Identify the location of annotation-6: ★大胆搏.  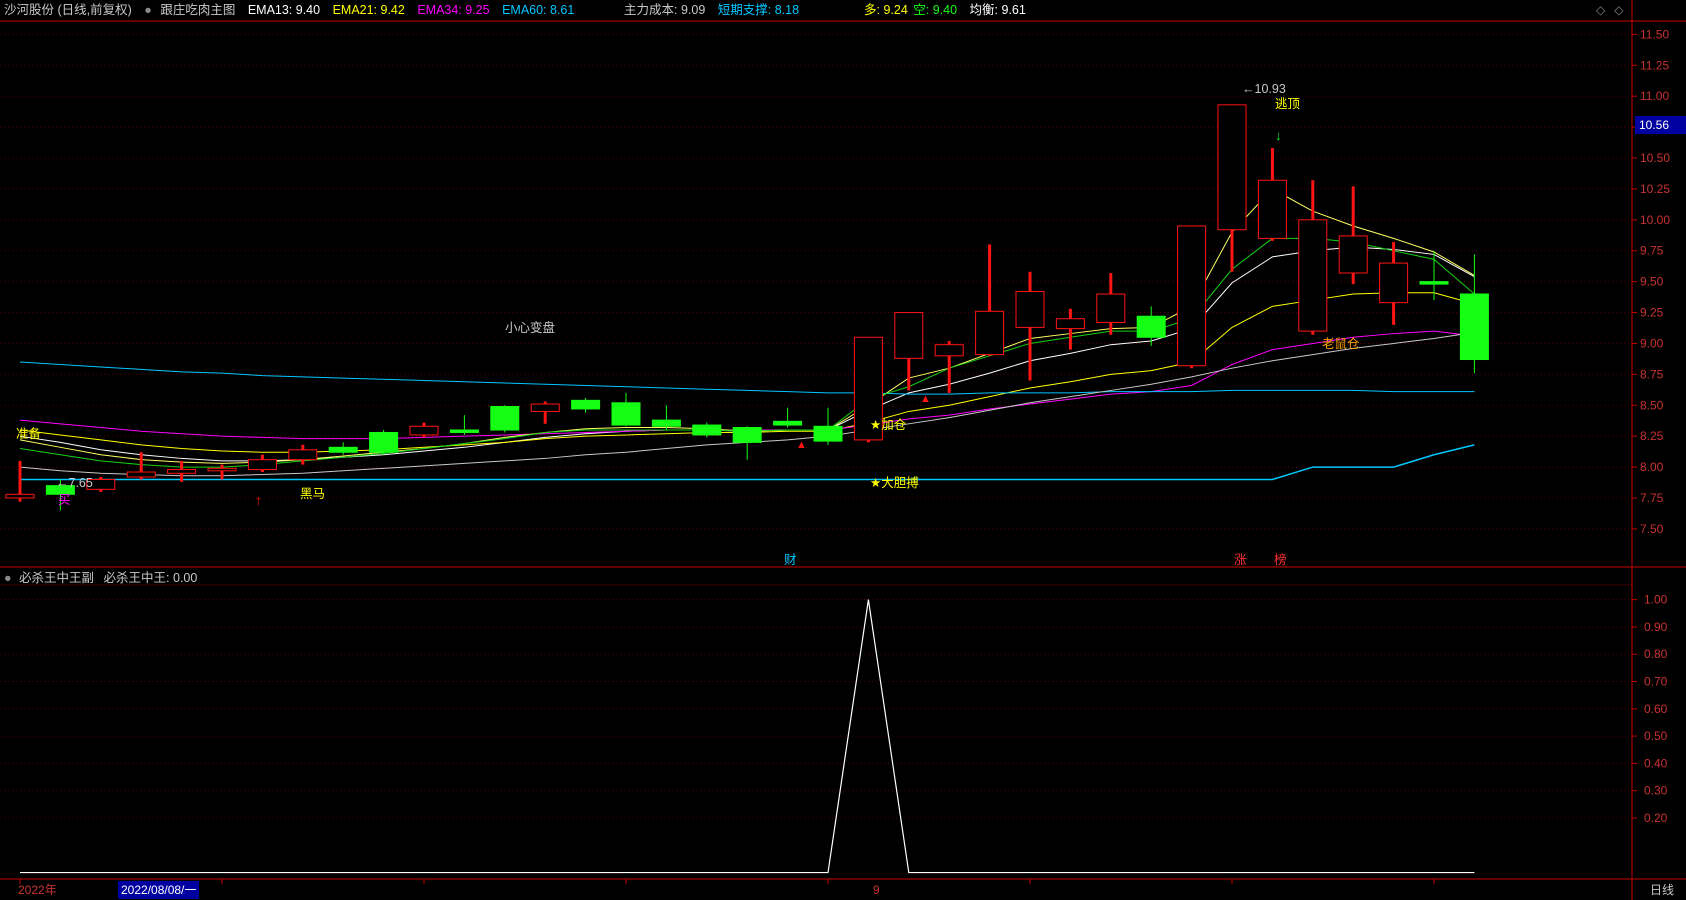
(894, 482).